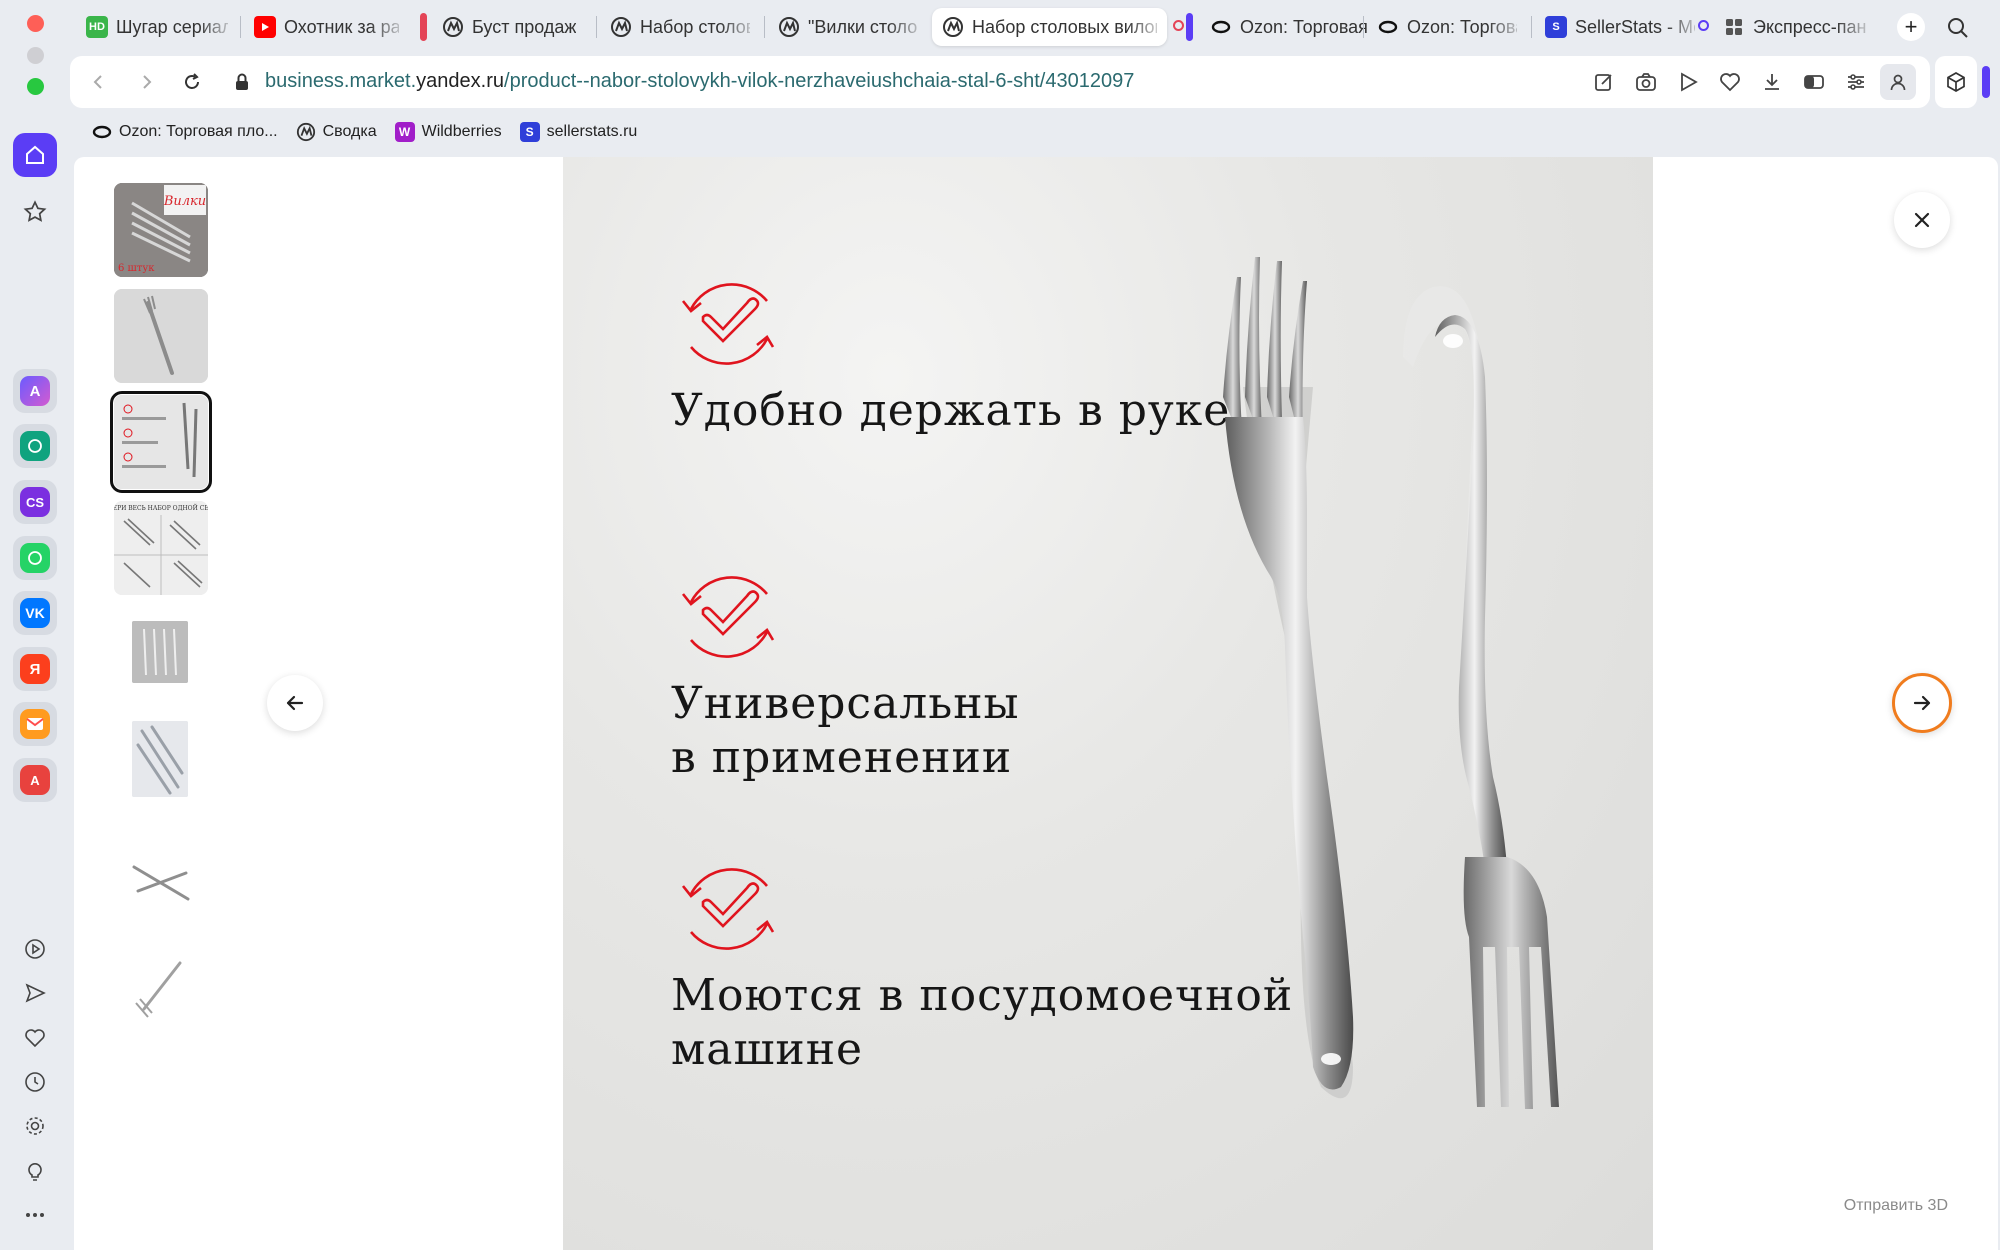 Image resolution: width=2000 pixels, height=1250 pixels. Describe the element at coordinates (35, 558) in the screenshot. I see `whatsapp-app-icon` at that location.